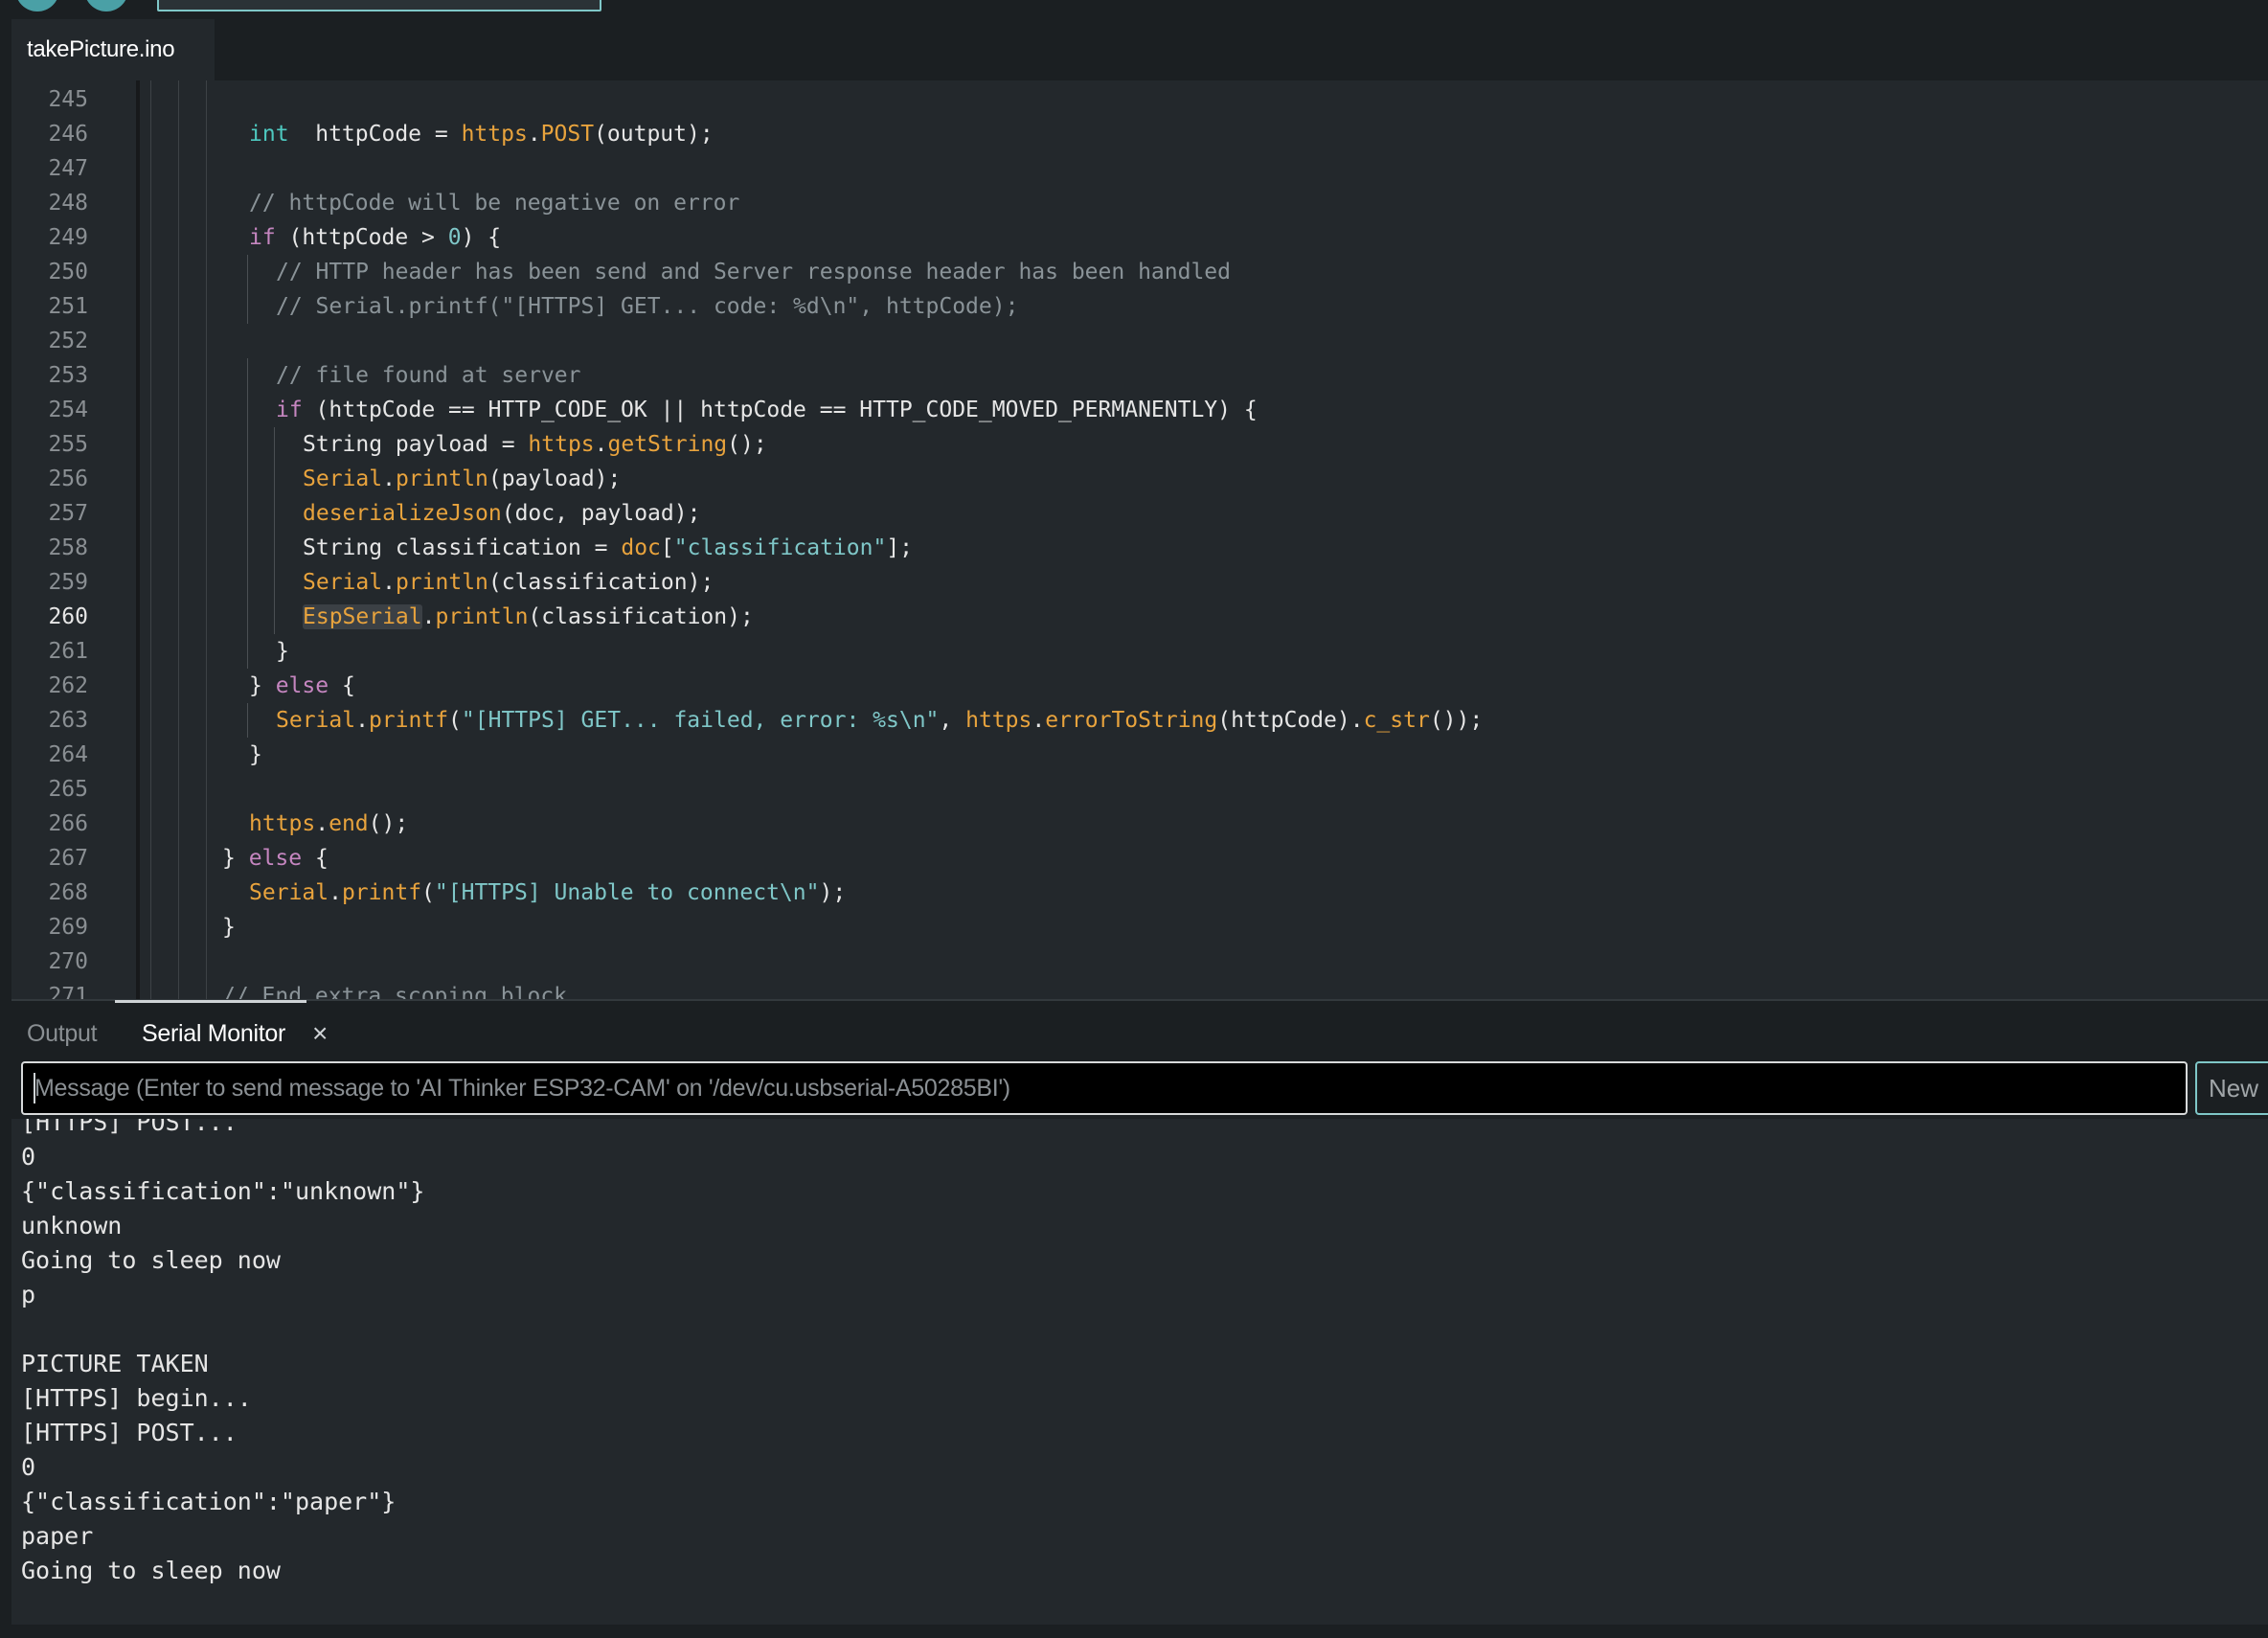 This screenshot has width=2268, height=1638. Describe the element at coordinates (601, 513) in the screenshot. I see `code-token: (doc, payload);` at that location.